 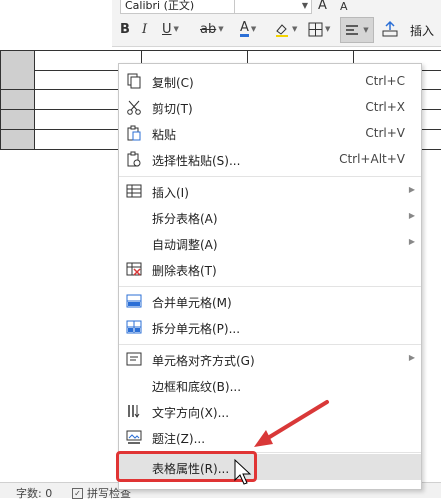 I want to click on annotation-overlay, so click(x=281, y=442).